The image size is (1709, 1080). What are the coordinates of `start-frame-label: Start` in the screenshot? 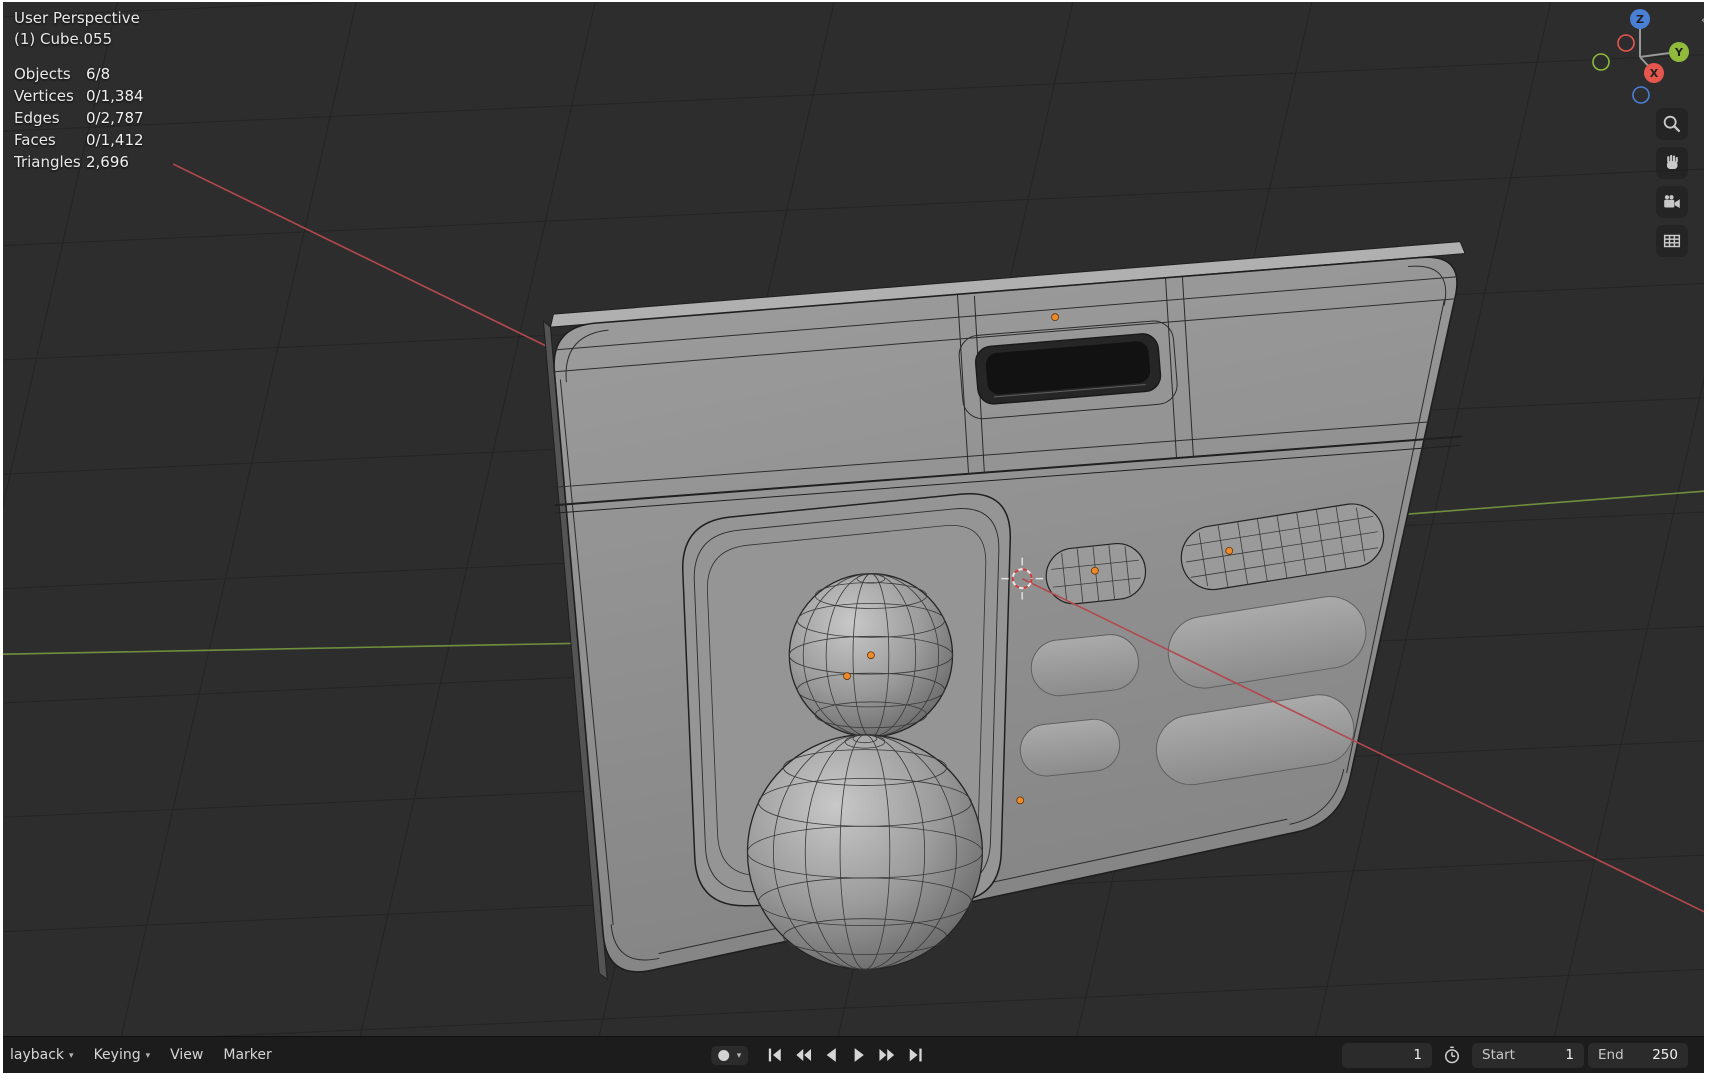 It's located at (1498, 1055).